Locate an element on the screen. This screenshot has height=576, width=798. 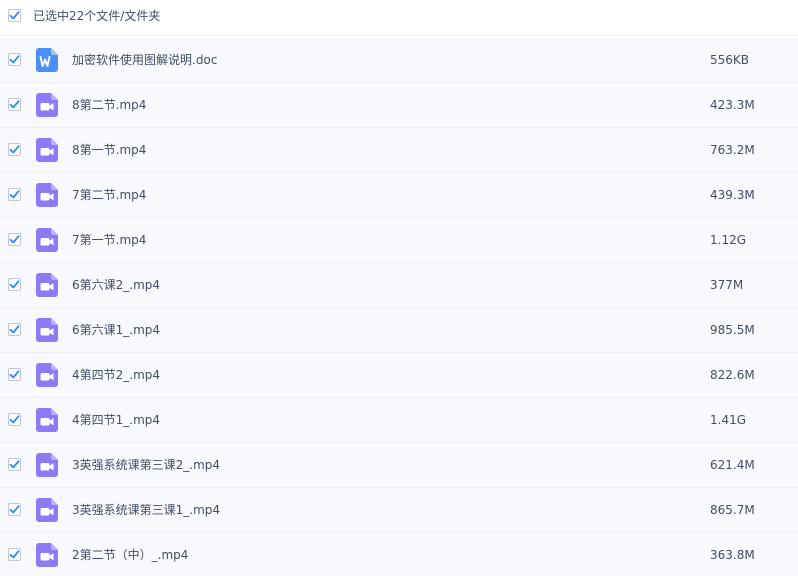
file-size: 1.12G is located at coordinates (728, 240).